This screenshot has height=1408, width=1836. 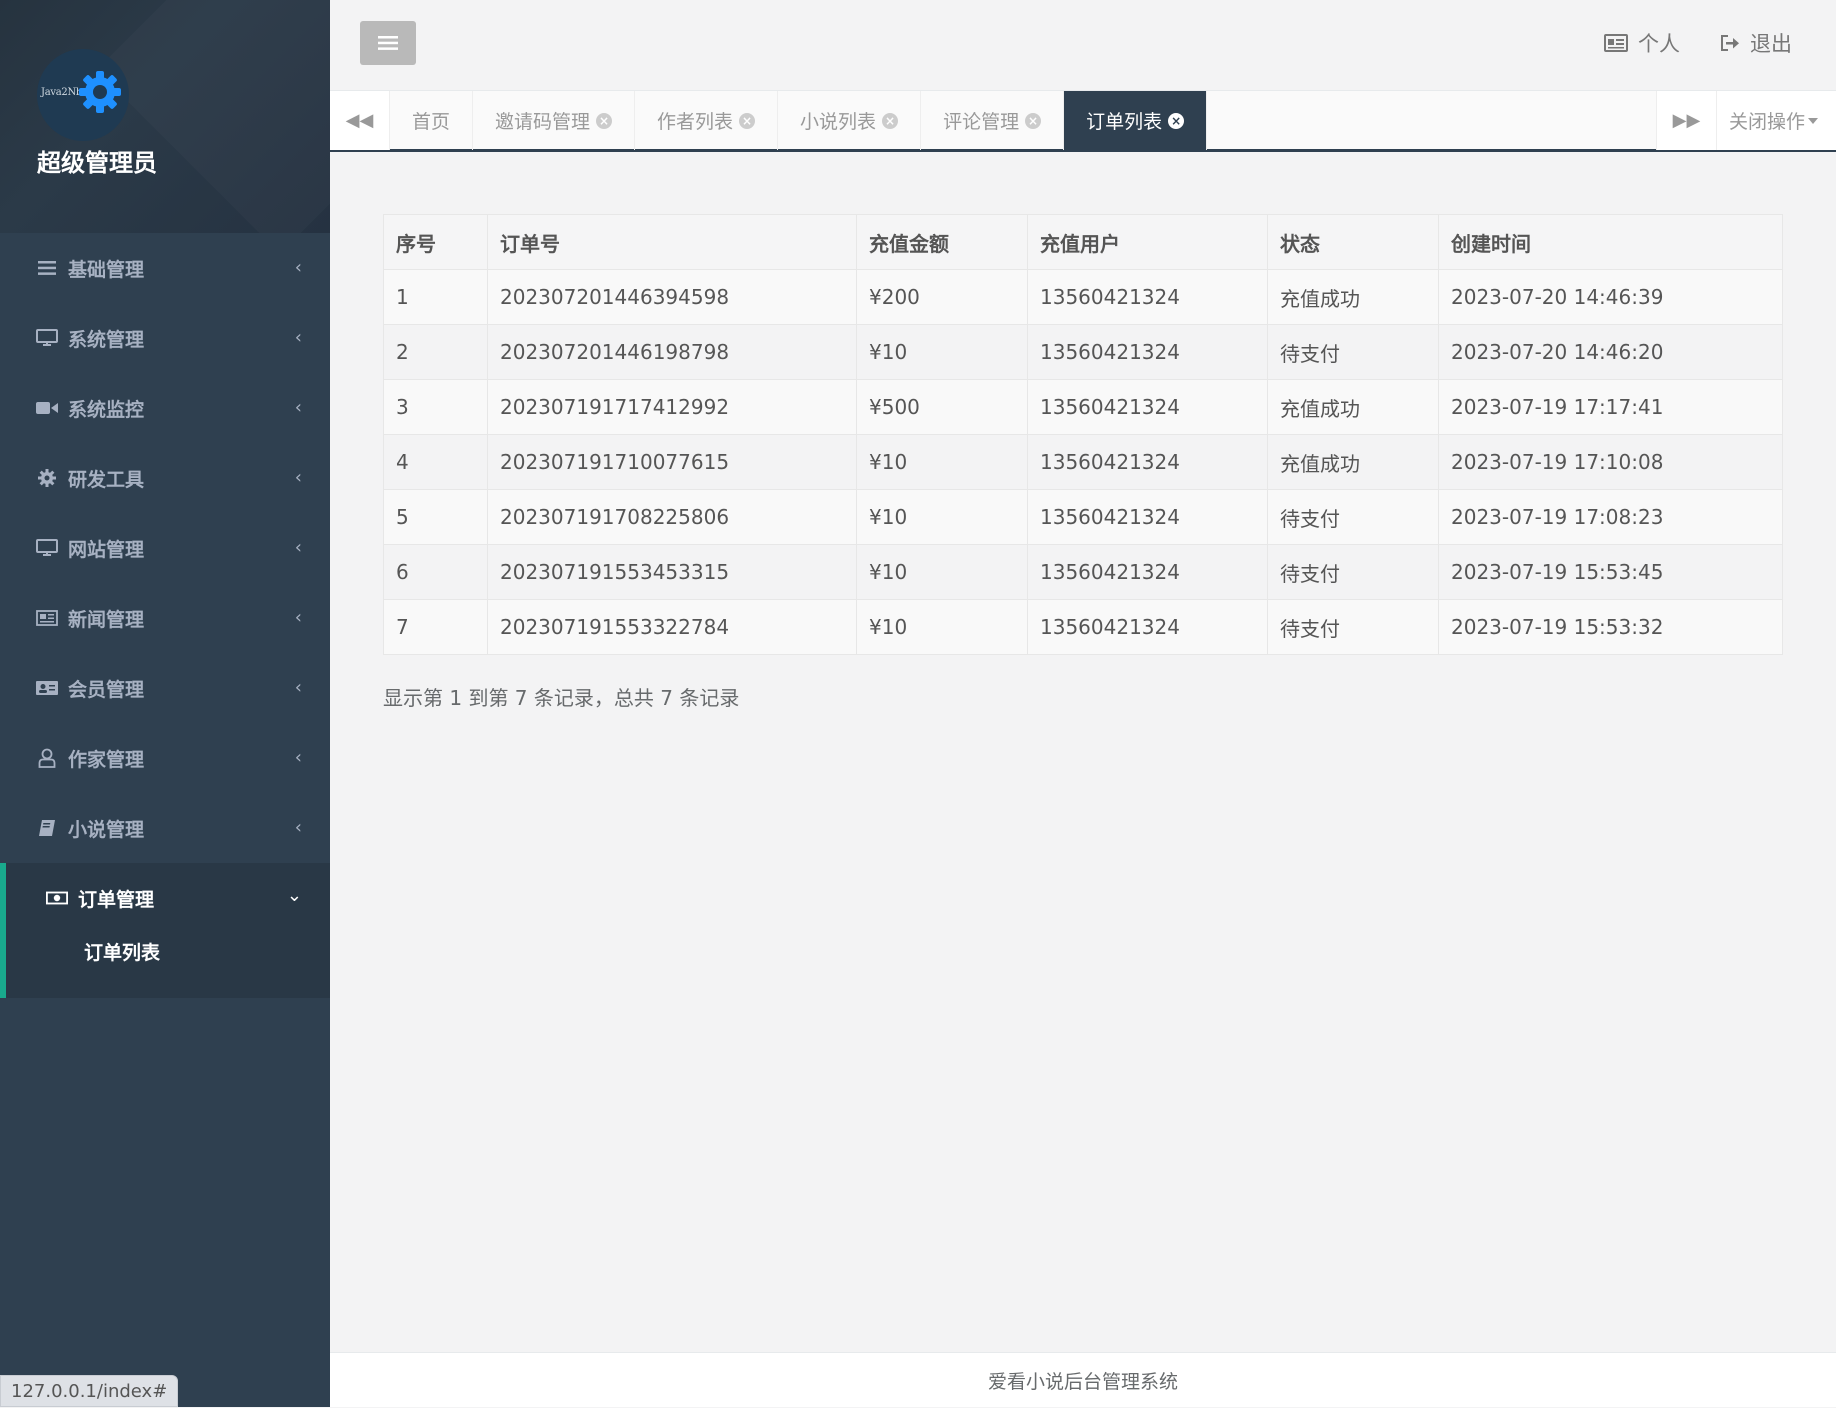 What do you see at coordinates (1767, 122) in the screenshot?
I see `close-operations-label: 关闭操作` at bounding box center [1767, 122].